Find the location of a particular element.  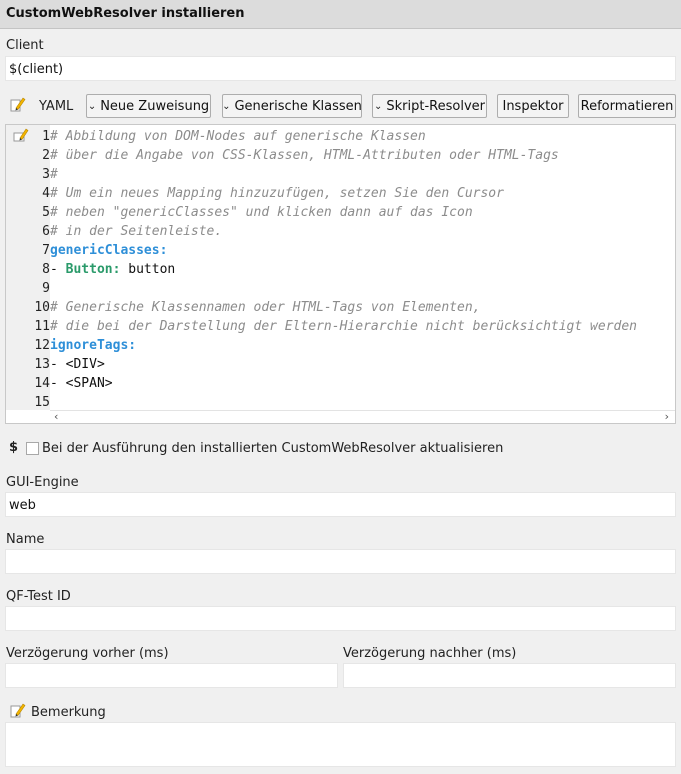

client-label: Client is located at coordinates (25, 45).